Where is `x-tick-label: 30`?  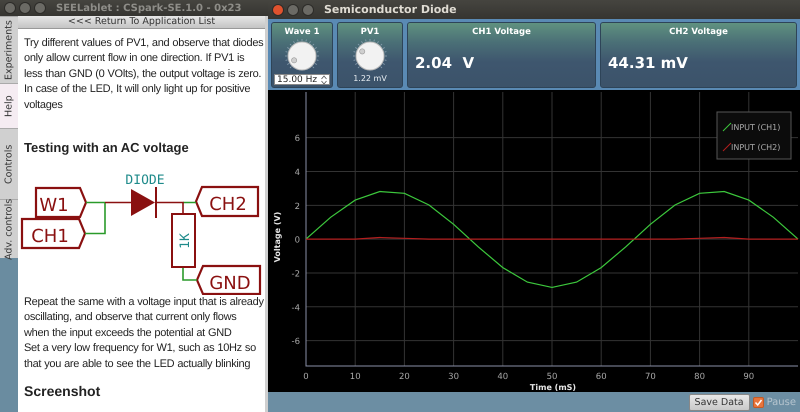
x-tick-label: 30 is located at coordinates (454, 377).